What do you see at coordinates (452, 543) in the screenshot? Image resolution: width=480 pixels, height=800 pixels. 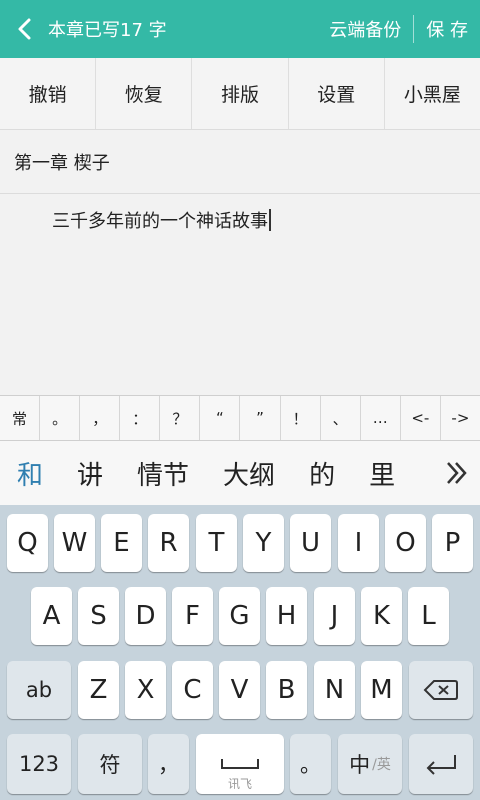 I see `key-p: P` at bounding box center [452, 543].